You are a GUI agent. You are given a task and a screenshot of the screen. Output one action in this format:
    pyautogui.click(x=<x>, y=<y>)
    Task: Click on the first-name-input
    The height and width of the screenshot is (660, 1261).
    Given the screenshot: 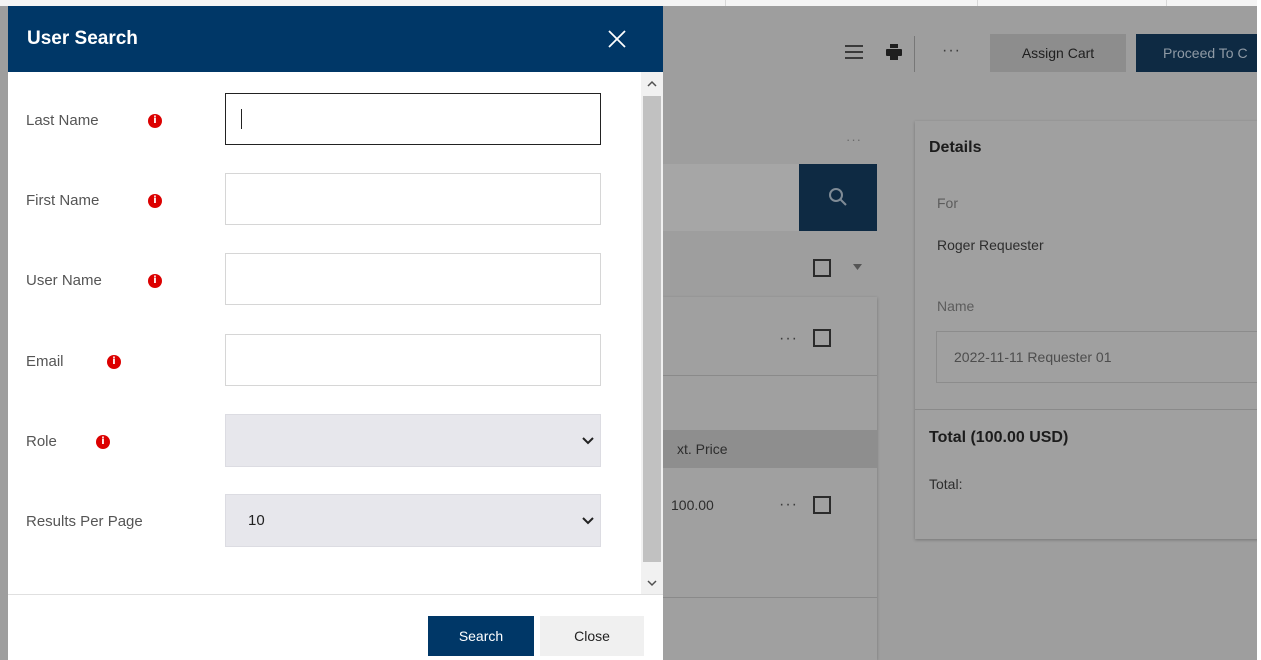 What is the action you would take?
    pyautogui.click(x=413, y=199)
    